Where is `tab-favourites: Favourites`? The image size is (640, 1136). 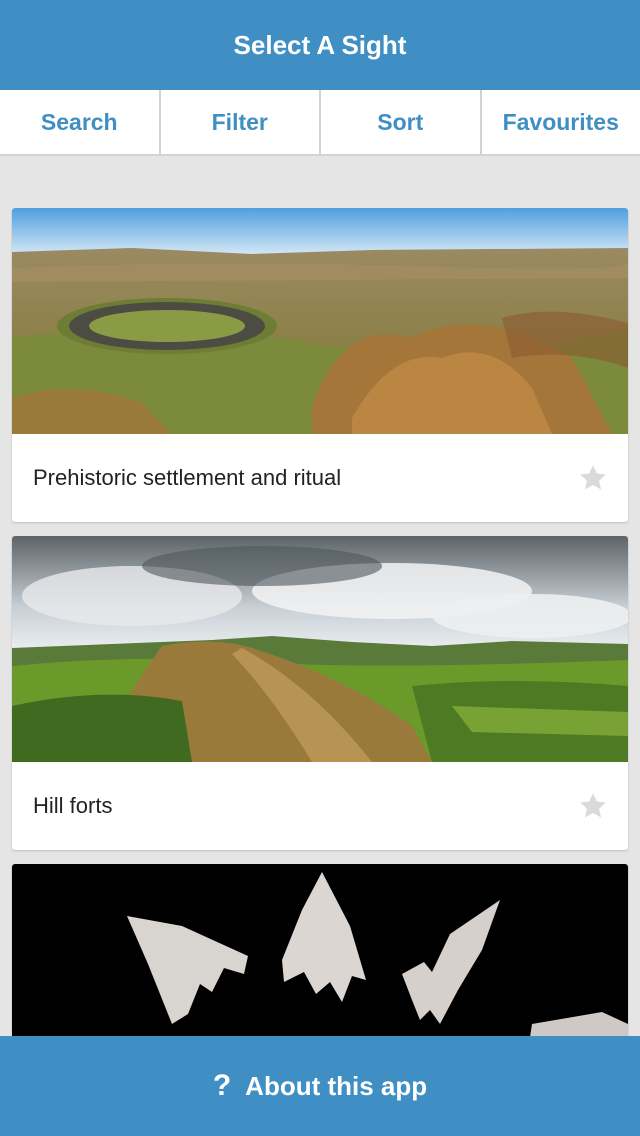
tab-favourites: Favourites is located at coordinates (561, 122).